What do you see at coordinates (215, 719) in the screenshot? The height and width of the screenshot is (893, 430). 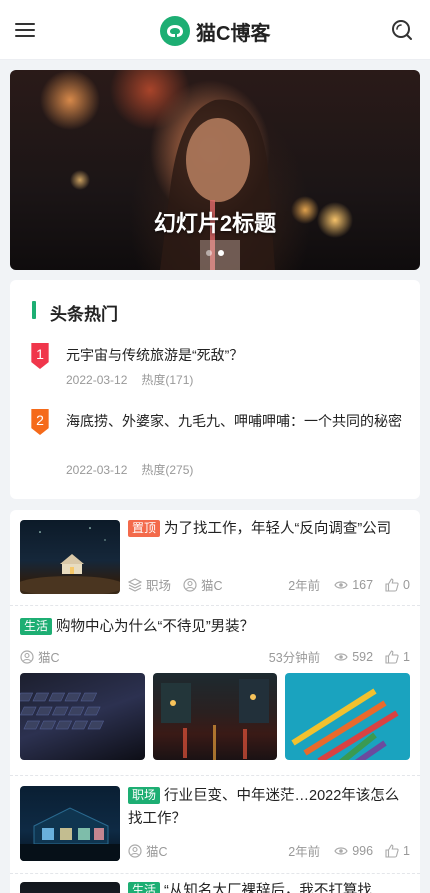 I see `city-street-image` at bounding box center [215, 719].